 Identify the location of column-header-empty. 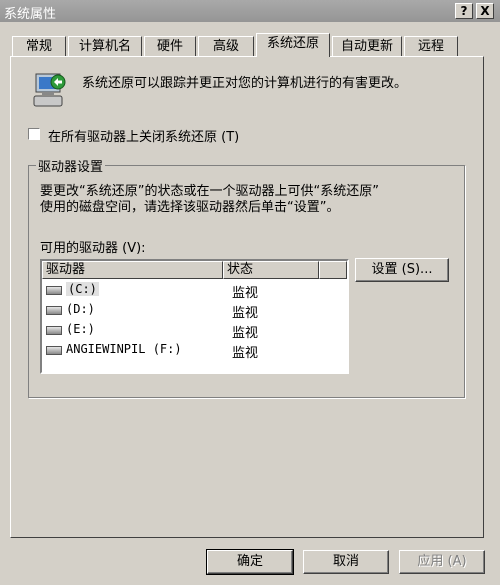
(333, 270).